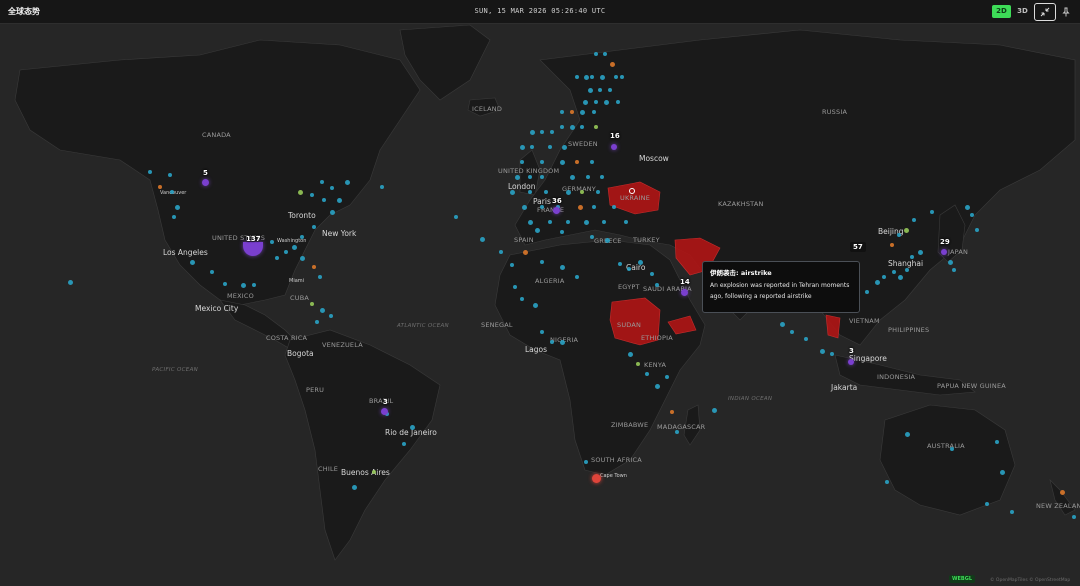 This screenshot has width=1080, height=586. What do you see at coordinates (556, 210) in the screenshot?
I see `cluster-marker-europe` at bounding box center [556, 210].